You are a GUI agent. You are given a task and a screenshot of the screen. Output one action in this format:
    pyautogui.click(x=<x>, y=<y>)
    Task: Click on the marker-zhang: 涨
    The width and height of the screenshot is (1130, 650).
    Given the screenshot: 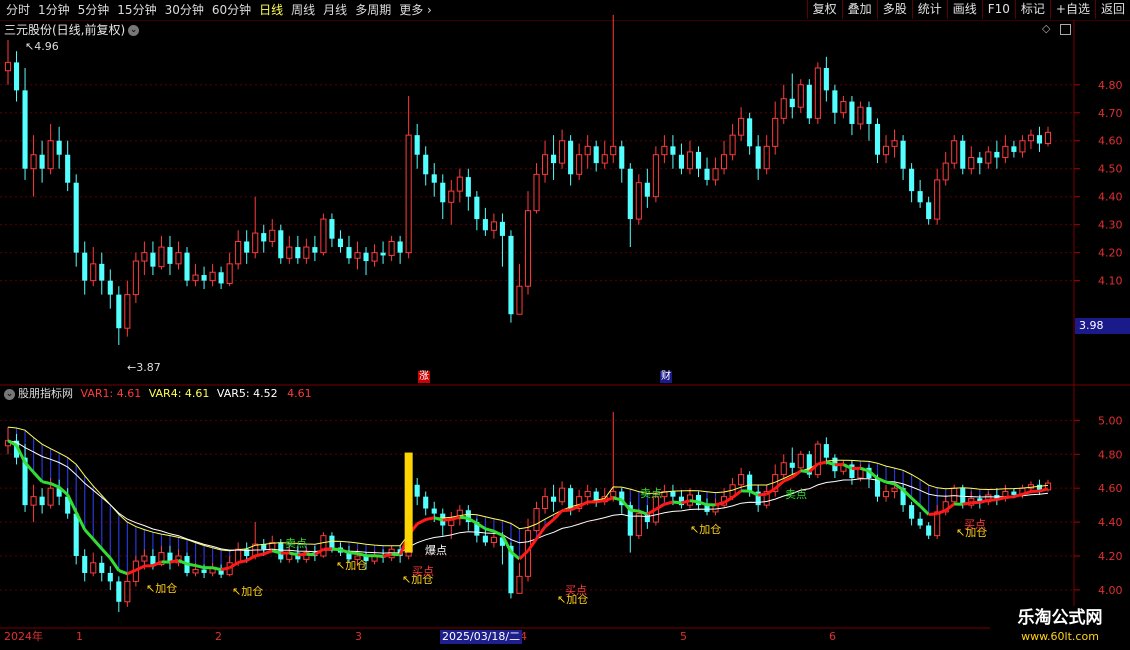 What is the action you would take?
    pyautogui.click(x=424, y=377)
    